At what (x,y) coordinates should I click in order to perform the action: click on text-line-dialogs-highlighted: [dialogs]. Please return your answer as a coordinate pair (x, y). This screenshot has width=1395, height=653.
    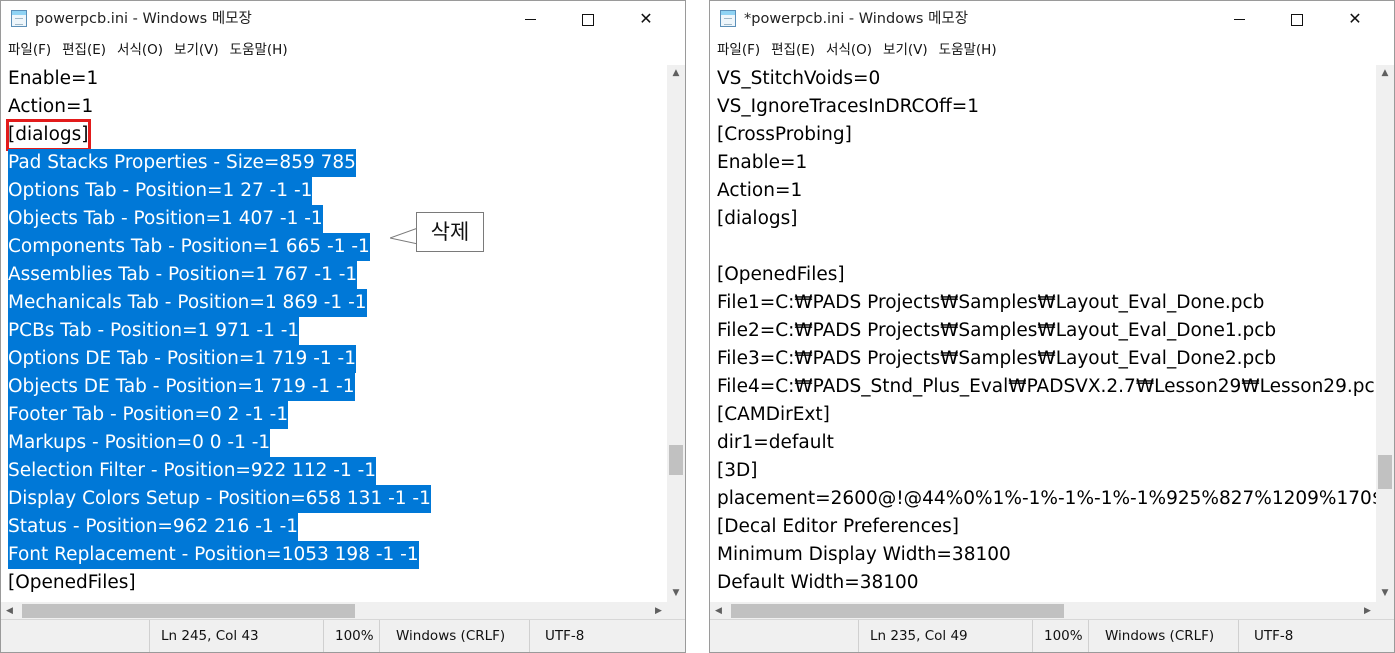
    Looking at the image, I should click on (48, 135).